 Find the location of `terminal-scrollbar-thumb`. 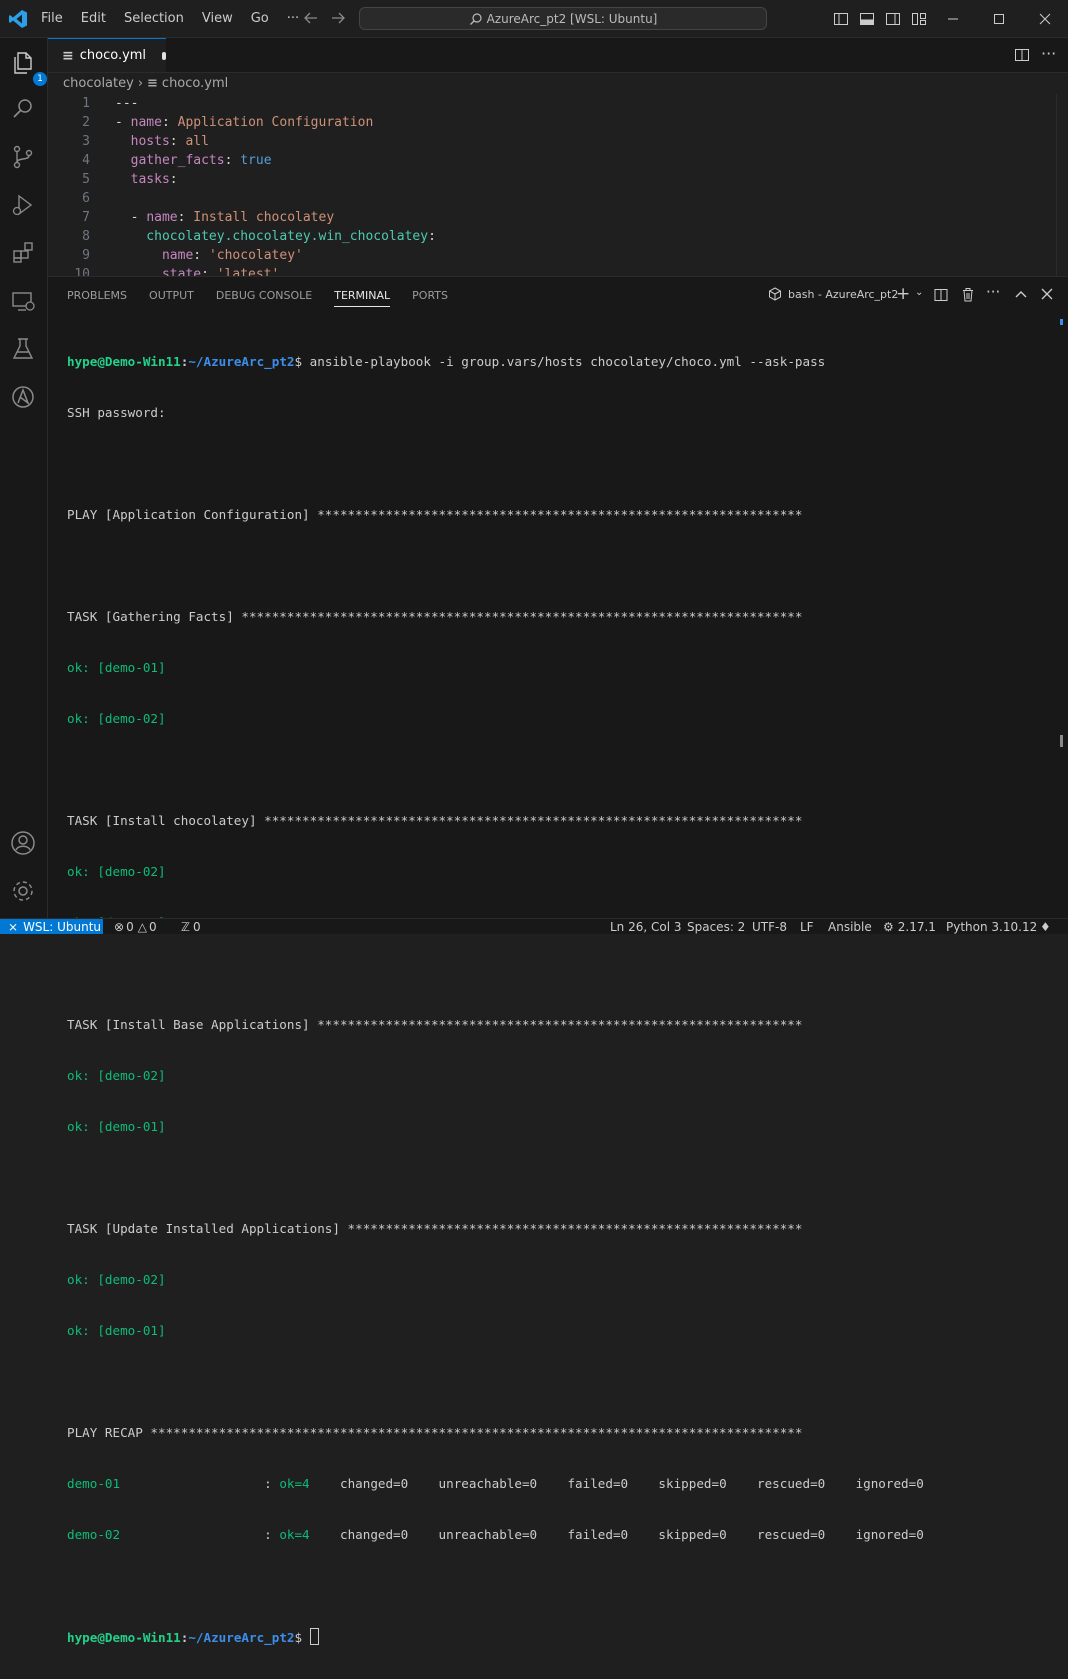

terminal-scrollbar-thumb is located at coordinates (1061, 741).